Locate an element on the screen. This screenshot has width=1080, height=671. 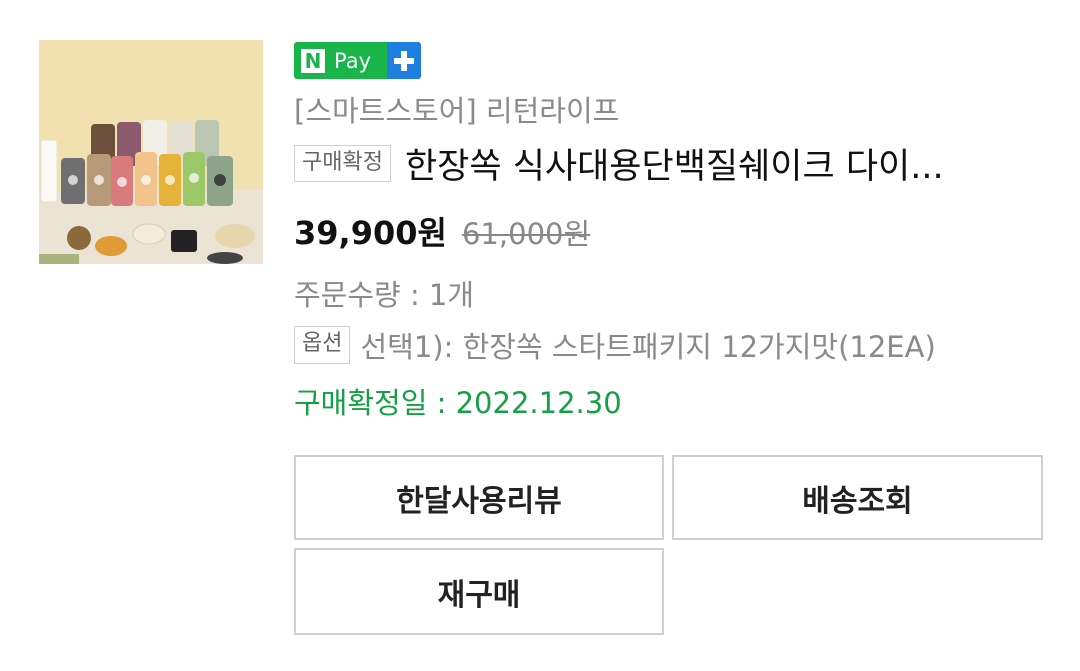
naver-n-logo: N is located at coordinates (313, 60).